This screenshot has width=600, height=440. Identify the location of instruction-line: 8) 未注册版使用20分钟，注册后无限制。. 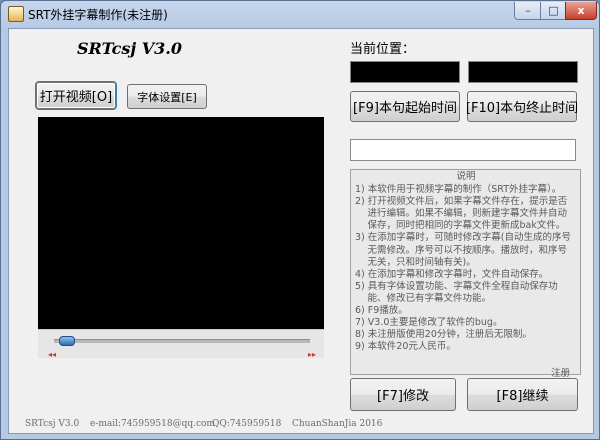
(443, 335).